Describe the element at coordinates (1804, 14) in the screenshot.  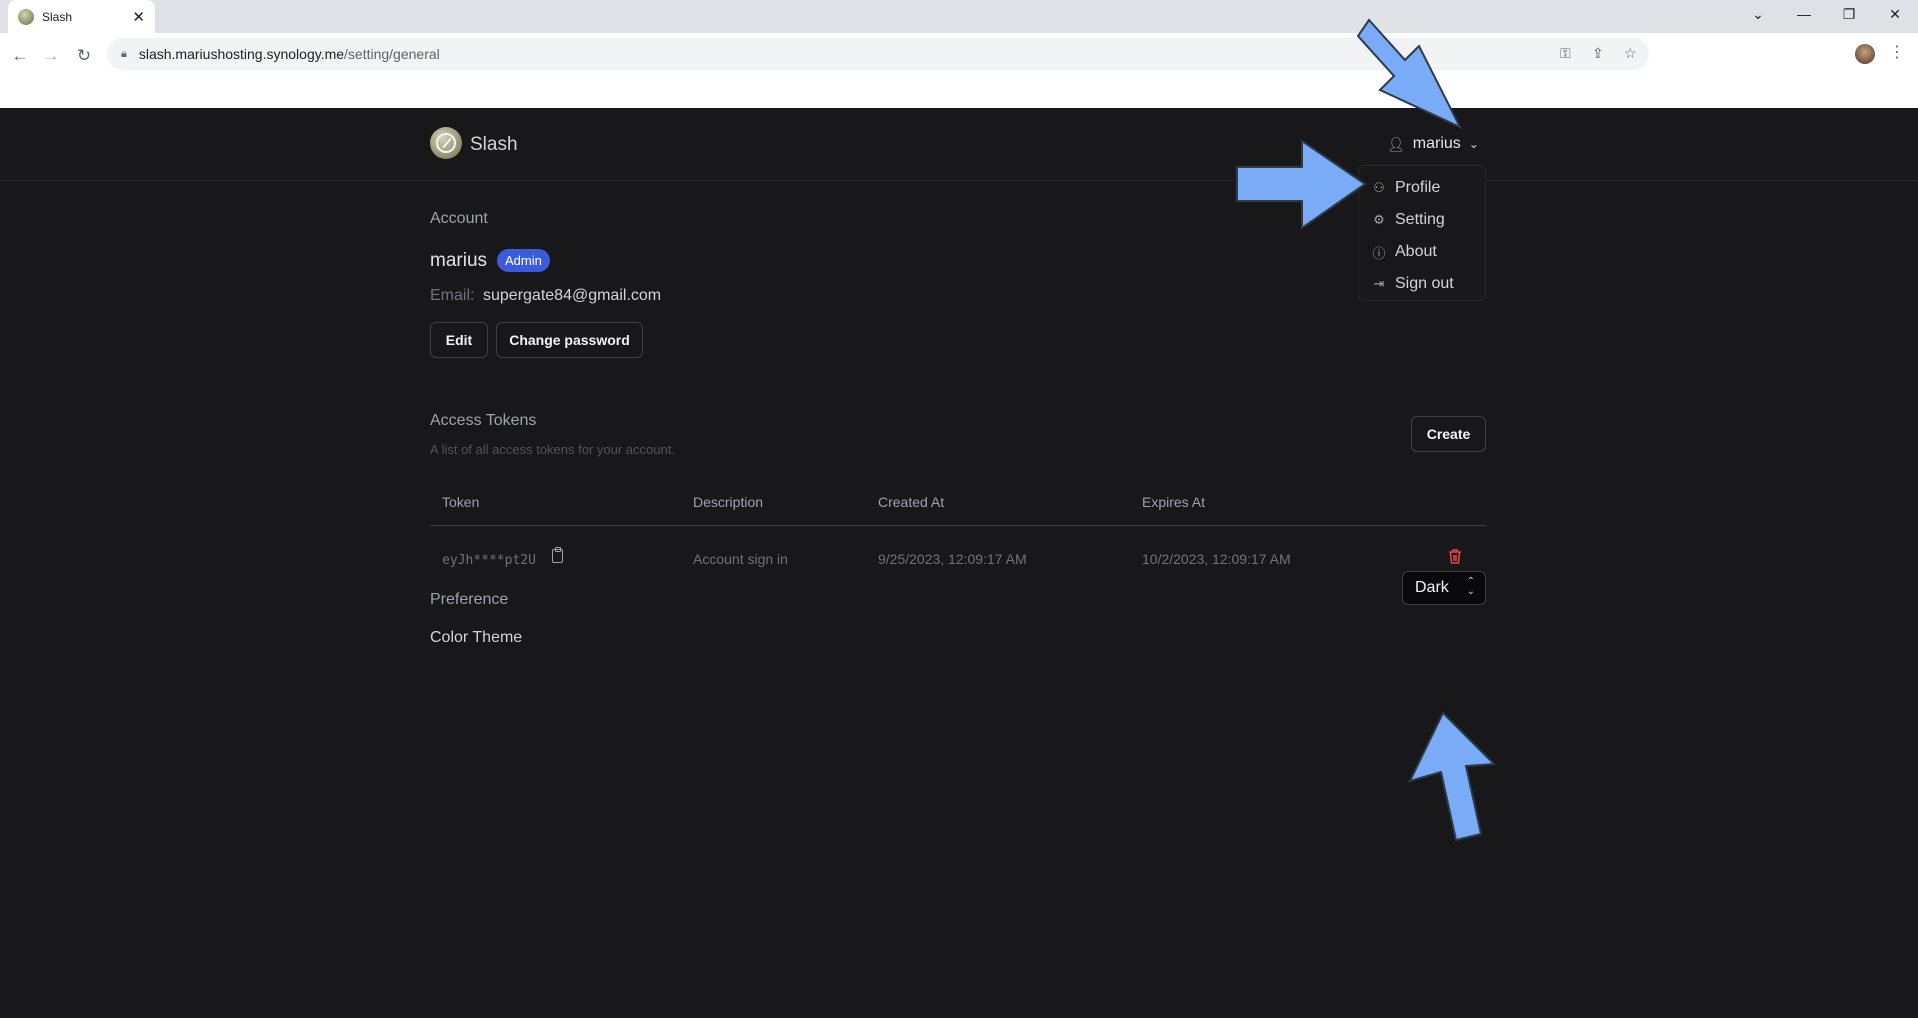
I see `minimize-button: —` at that location.